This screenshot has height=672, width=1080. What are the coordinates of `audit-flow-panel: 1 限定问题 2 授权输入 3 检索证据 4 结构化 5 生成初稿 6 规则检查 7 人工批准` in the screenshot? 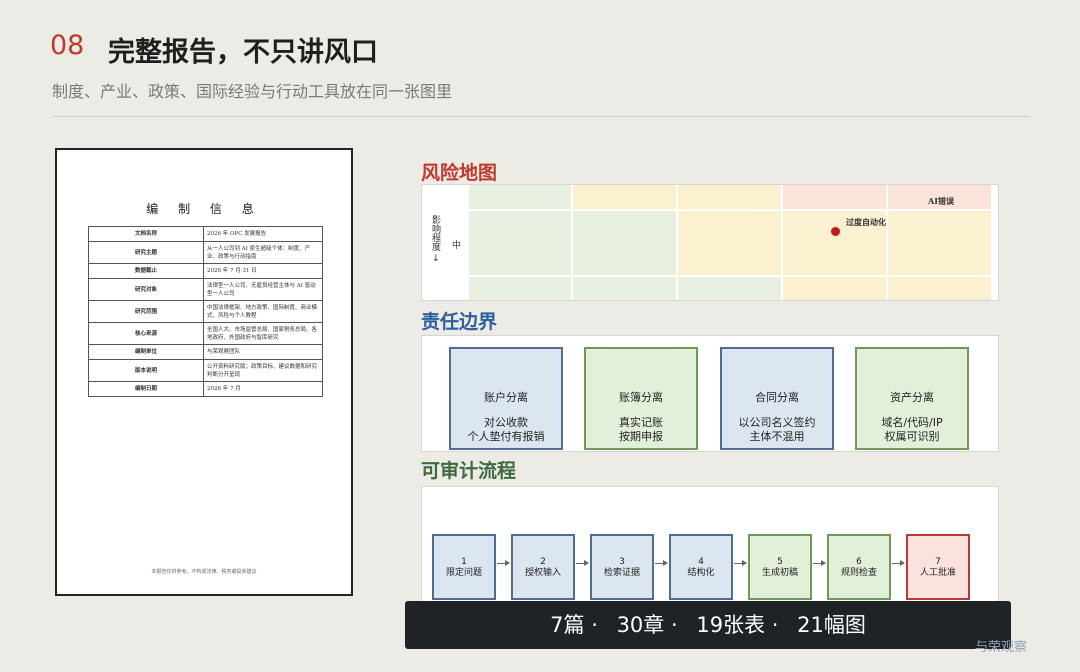 It's located at (710, 544).